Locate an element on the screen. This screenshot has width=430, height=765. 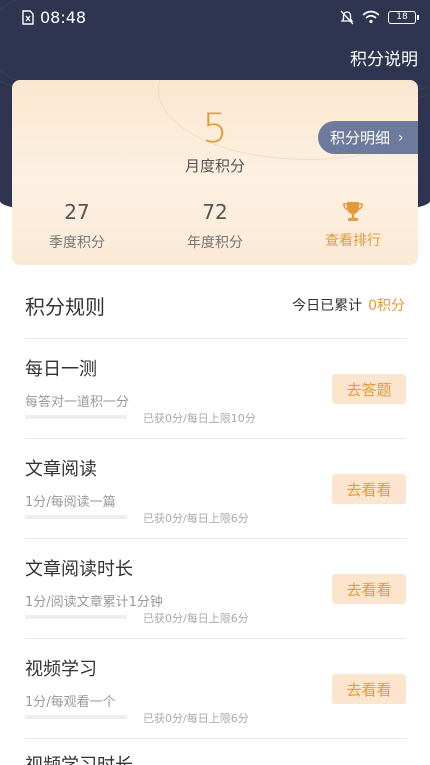
rule-name: 文章阅读 is located at coordinates (61, 469).